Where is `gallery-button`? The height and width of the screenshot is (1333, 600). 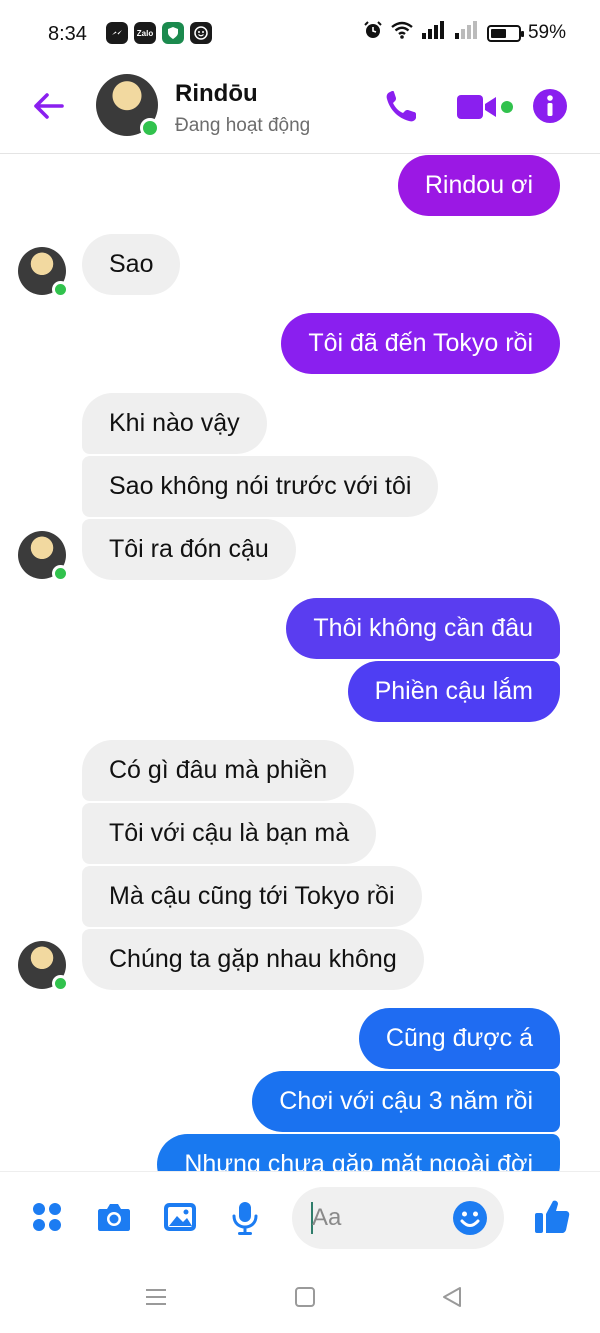 gallery-button is located at coordinates (179, 1217).